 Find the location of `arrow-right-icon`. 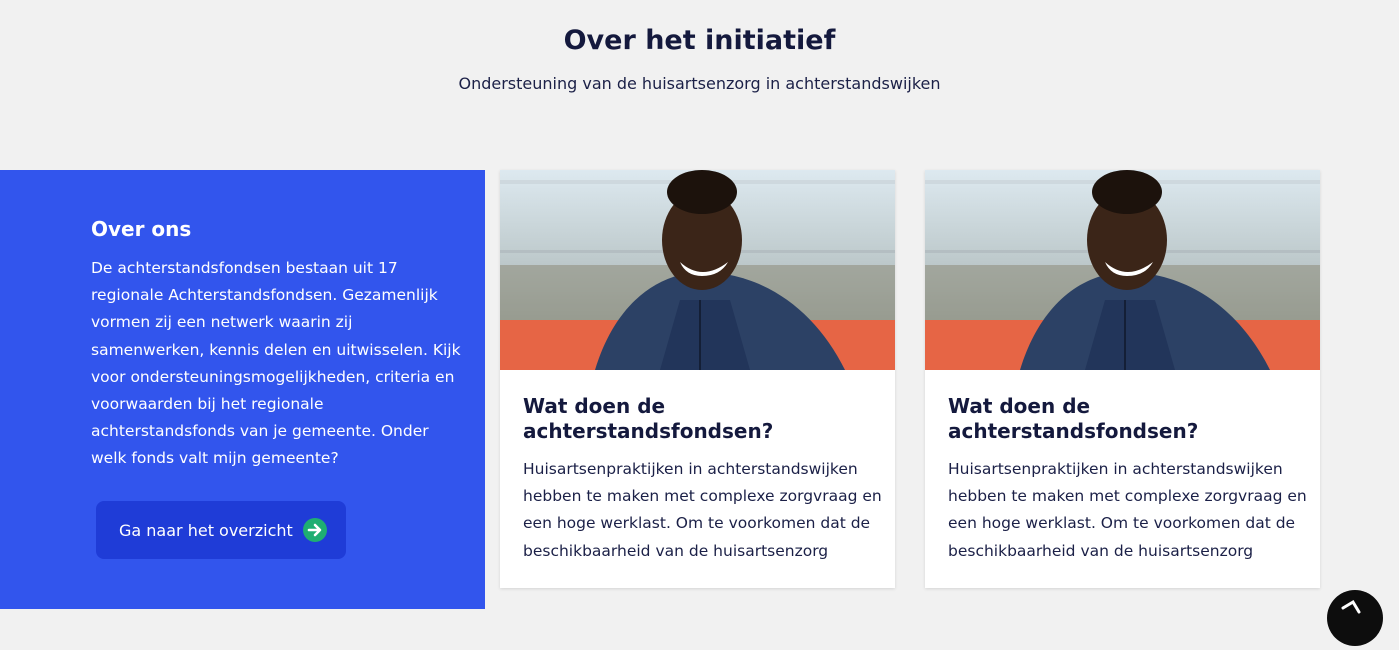

arrow-right-icon is located at coordinates (315, 530).